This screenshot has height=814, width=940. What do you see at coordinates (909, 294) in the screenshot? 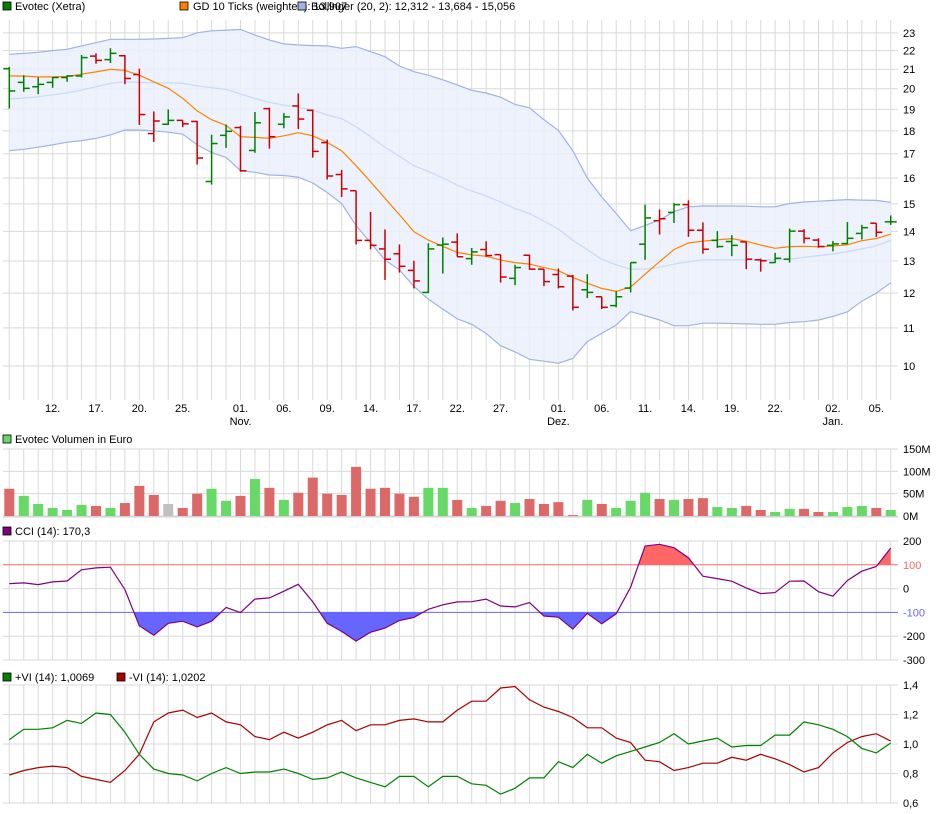
I see `price-axis-label: 12` at bounding box center [909, 294].